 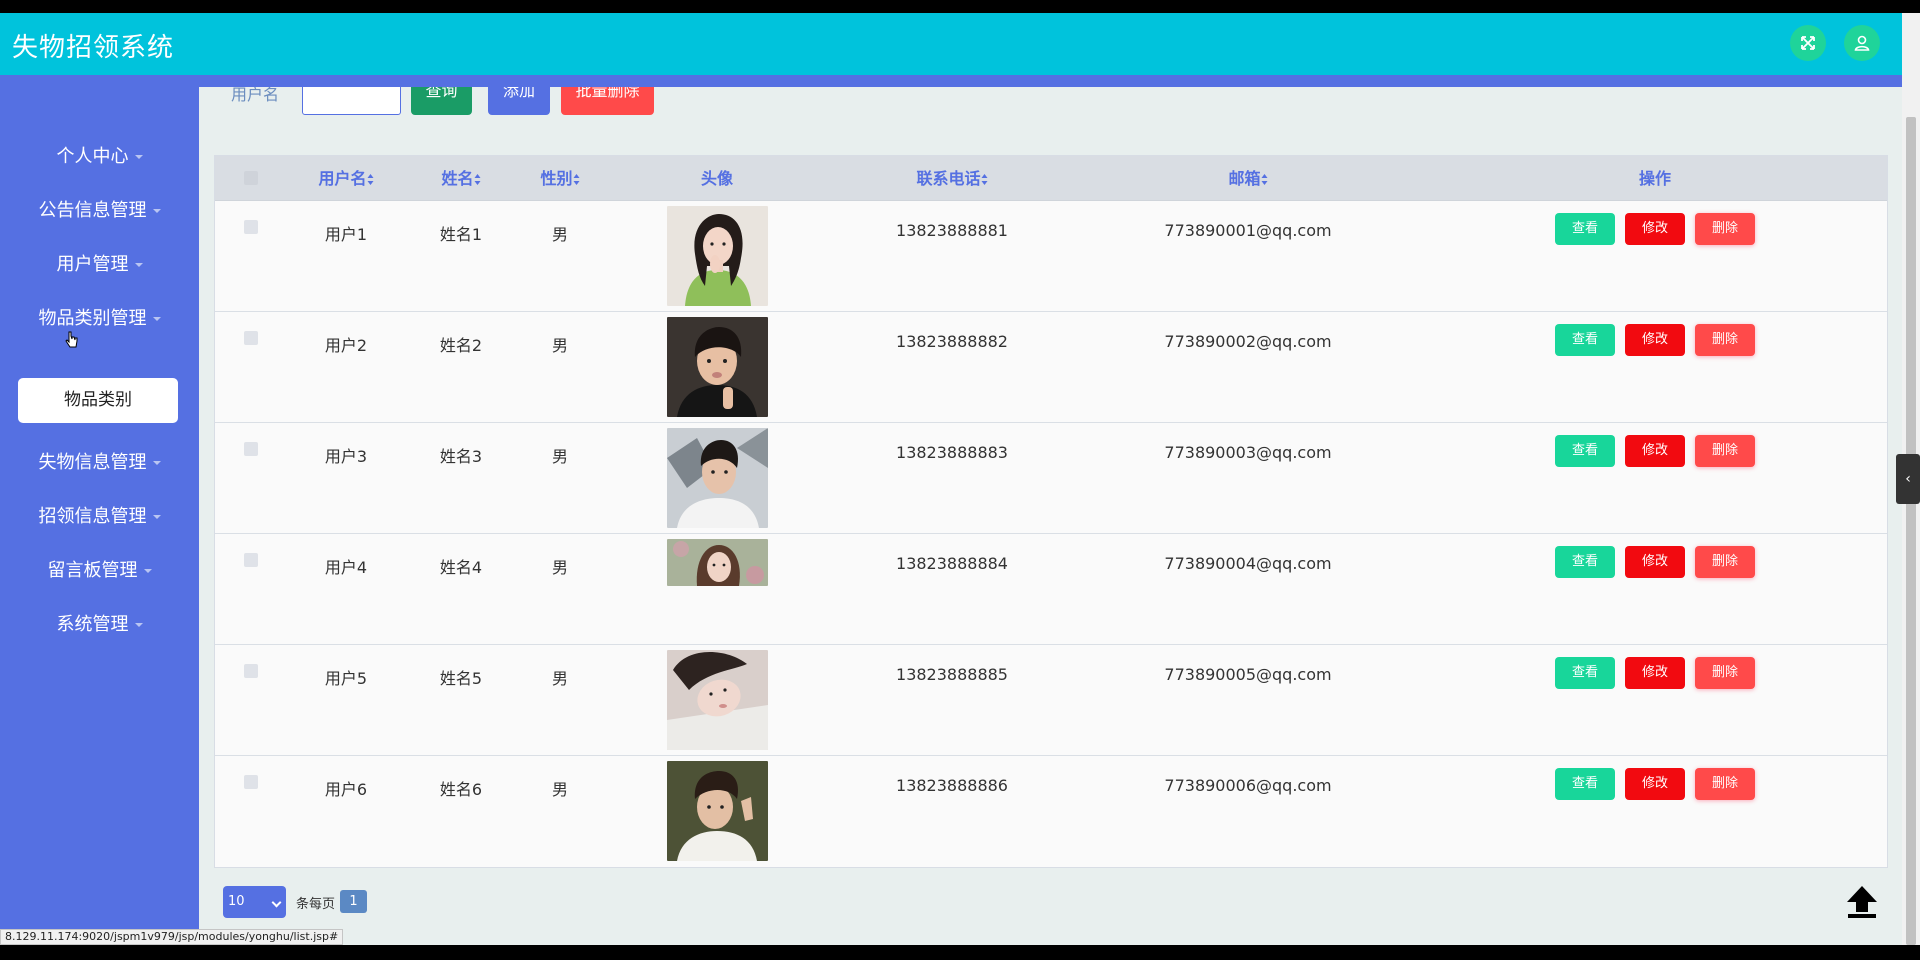 What do you see at coordinates (461, 345) in the screenshot?
I see `cell-name: 姓名2` at bounding box center [461, 345].